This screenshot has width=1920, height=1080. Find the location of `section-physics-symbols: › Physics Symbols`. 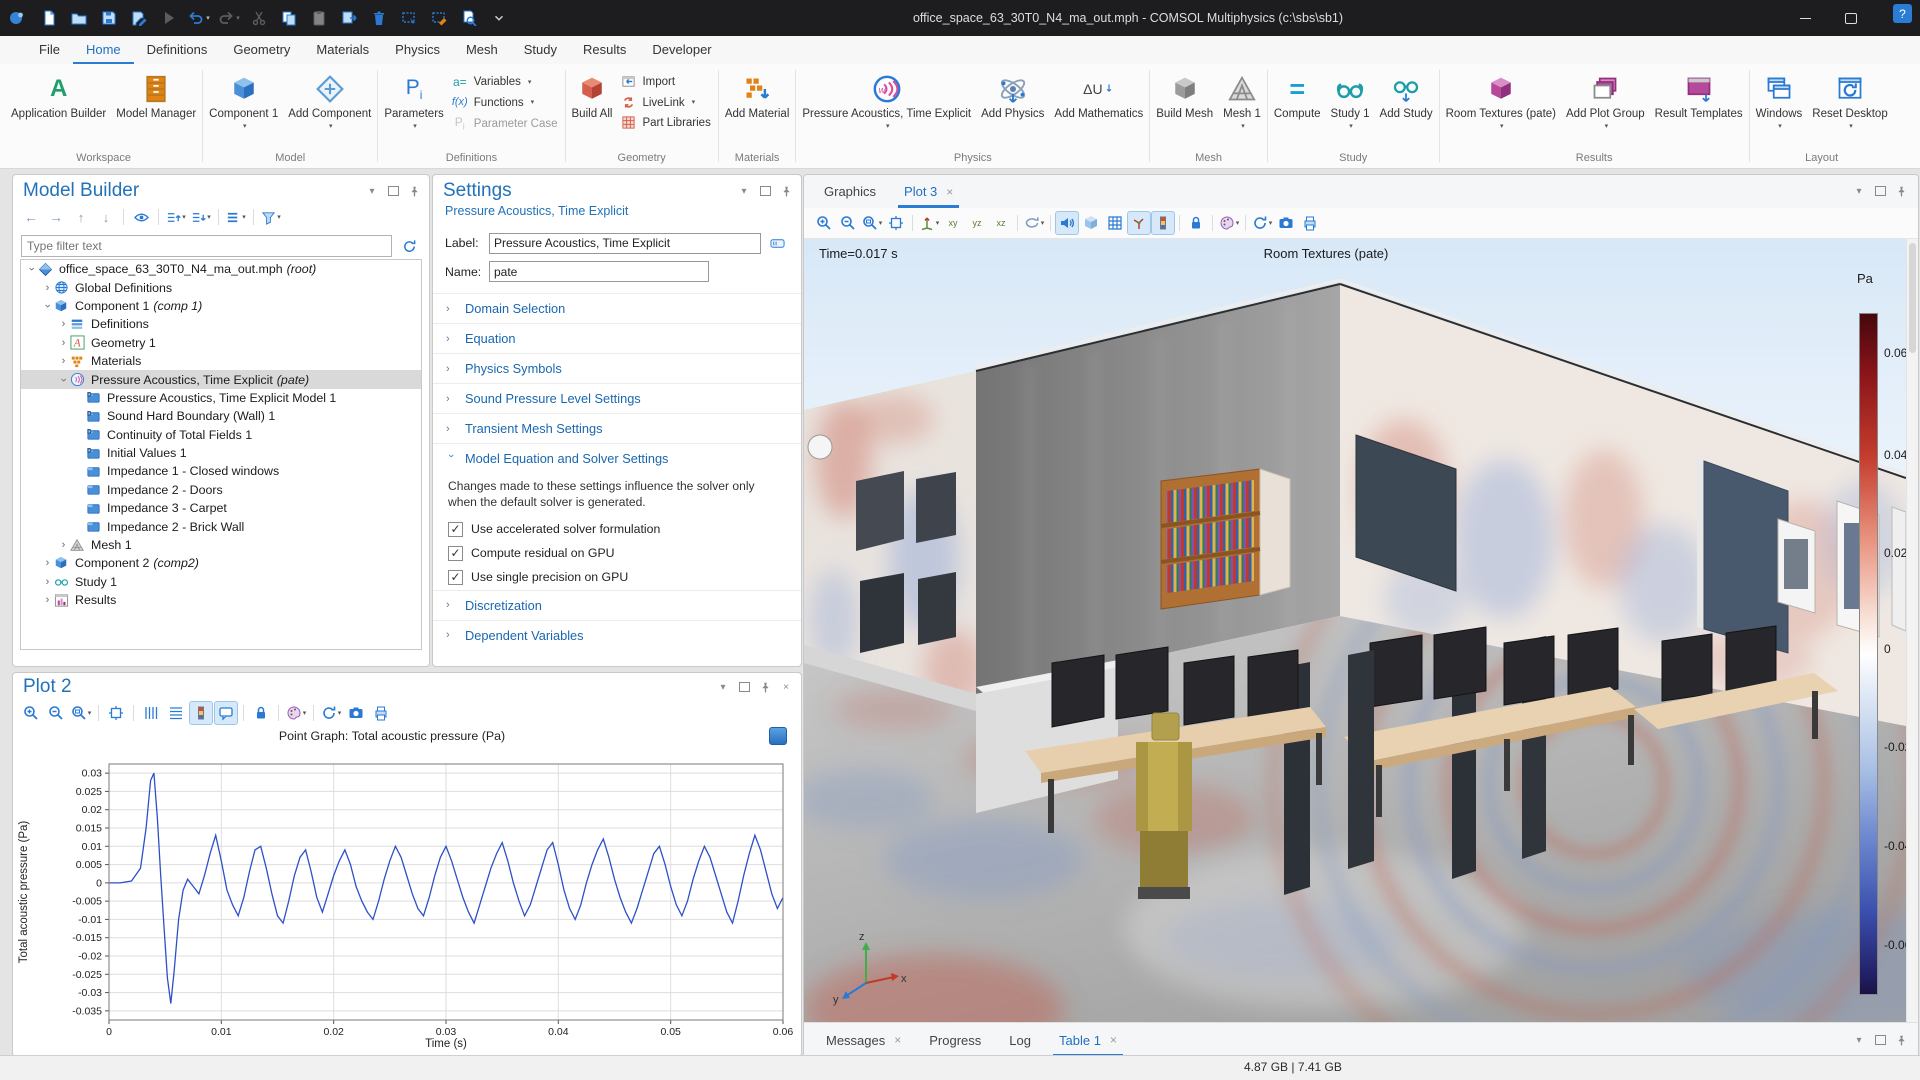

section-physics-symbols: › Physics Symbols is located at coordinates (617, 368).